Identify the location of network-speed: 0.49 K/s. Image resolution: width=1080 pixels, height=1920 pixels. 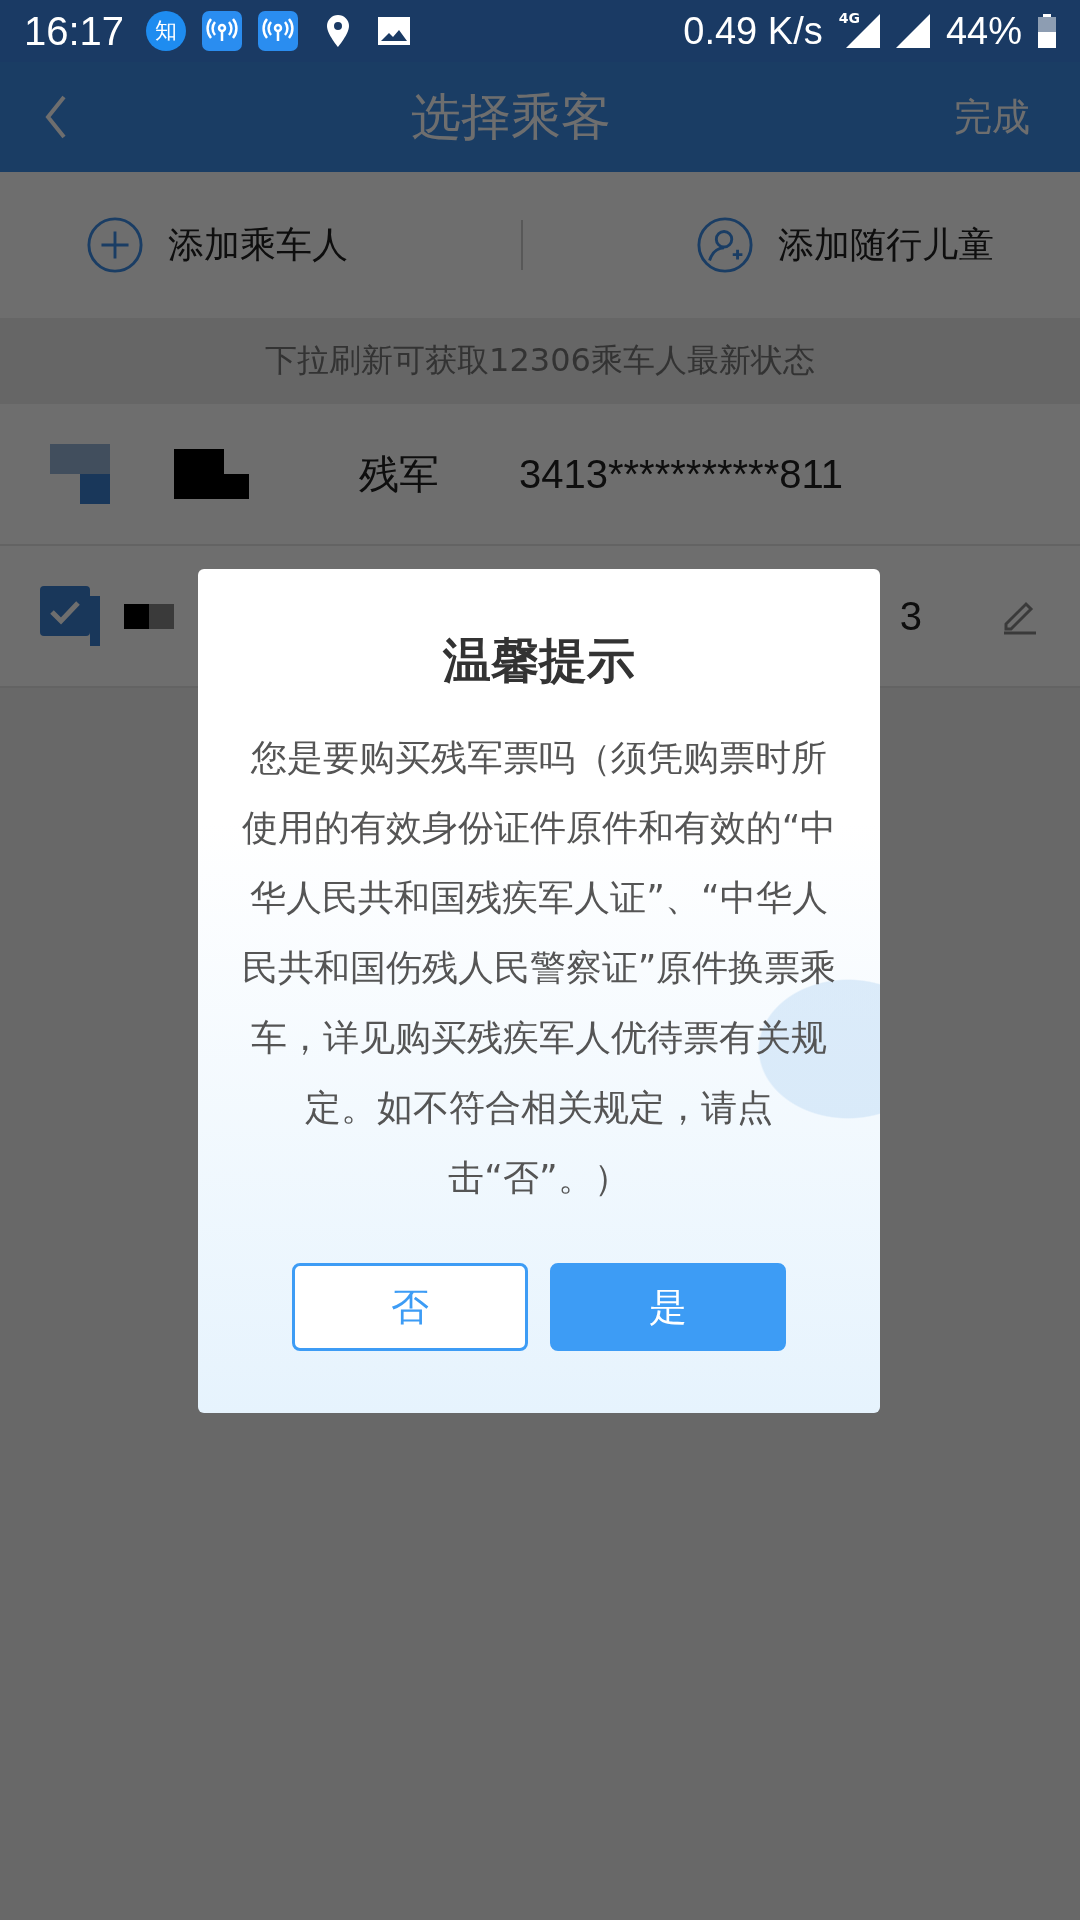
(753, 31).